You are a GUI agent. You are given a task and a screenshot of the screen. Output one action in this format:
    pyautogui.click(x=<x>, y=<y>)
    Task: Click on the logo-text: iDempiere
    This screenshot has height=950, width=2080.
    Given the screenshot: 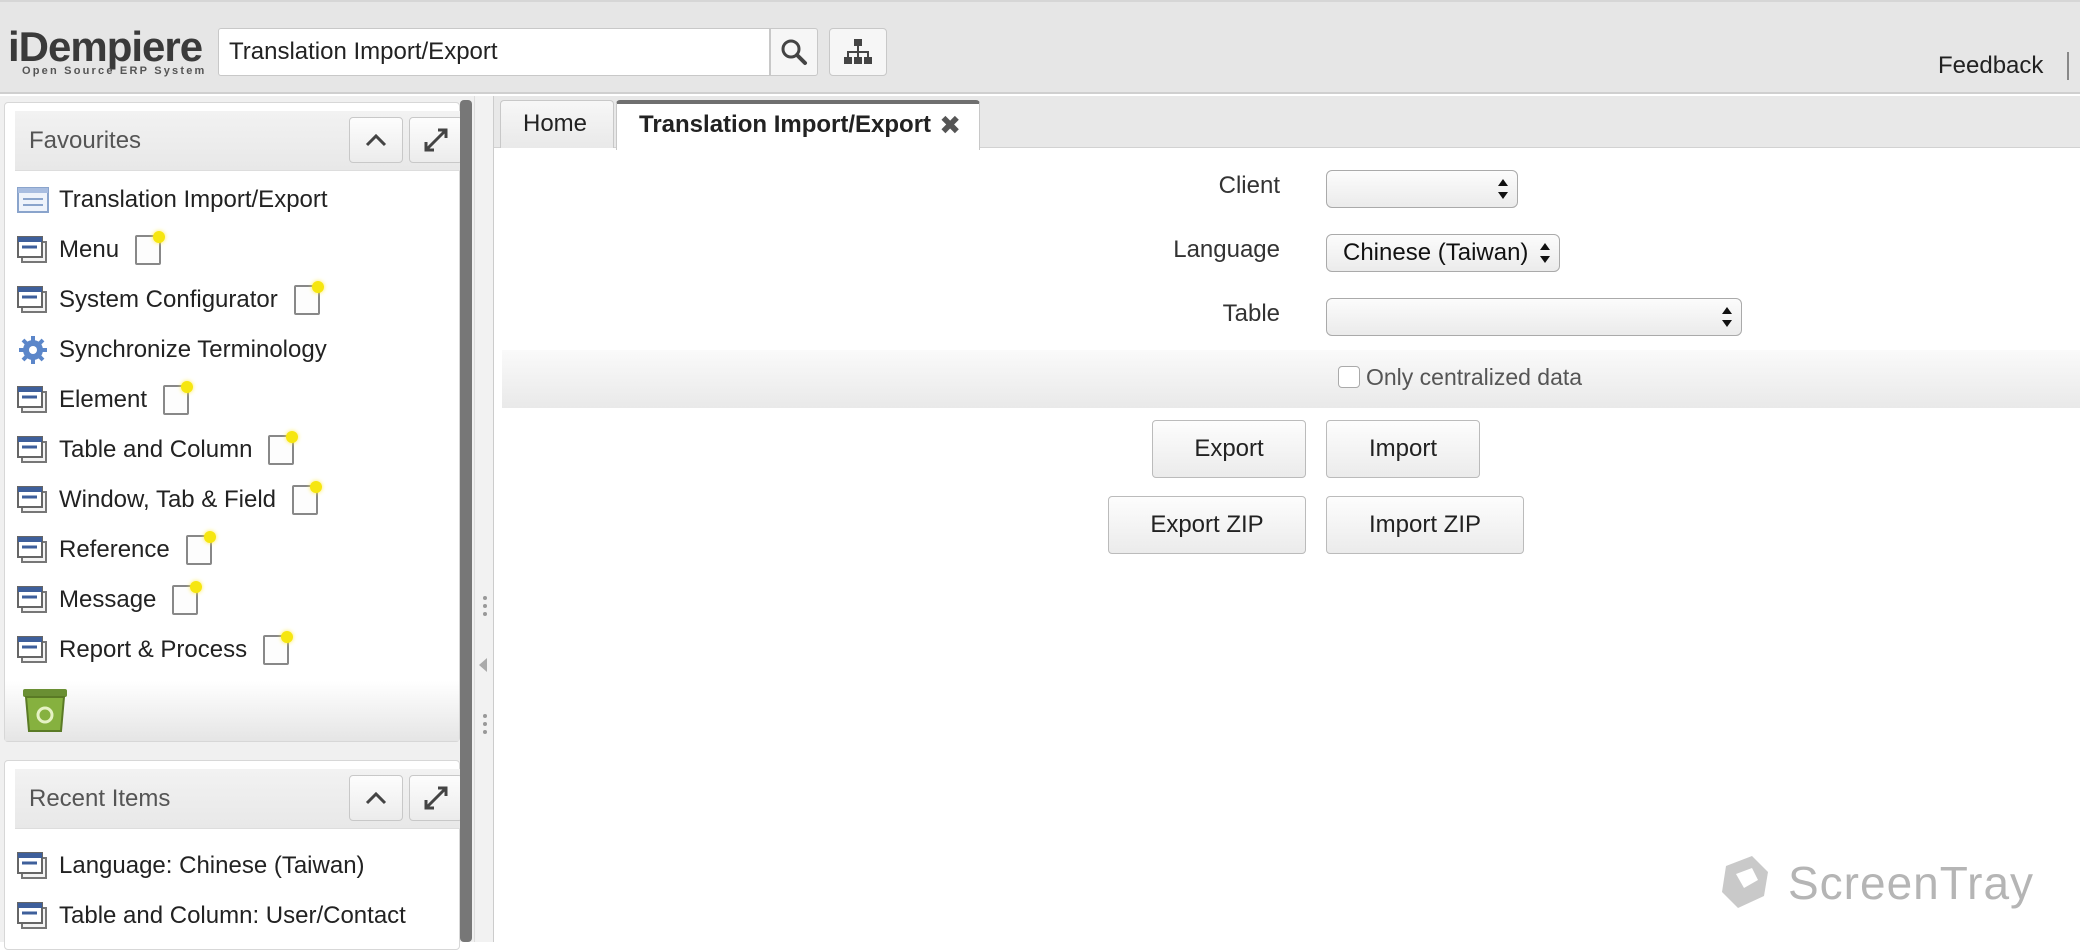 What is the action you would take?
    pyautogui.click(x=105, y=46)
    